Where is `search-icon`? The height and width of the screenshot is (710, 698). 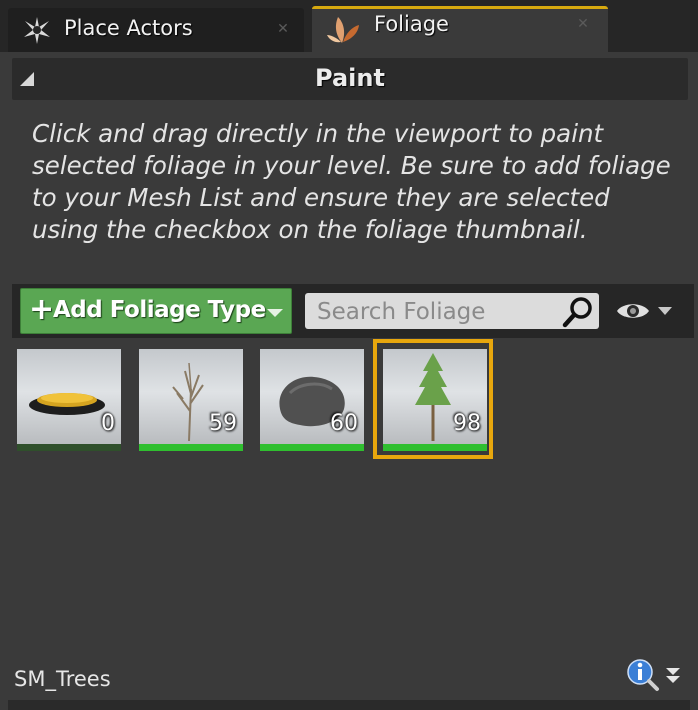 search-icon is located at coordinates (578, 312).